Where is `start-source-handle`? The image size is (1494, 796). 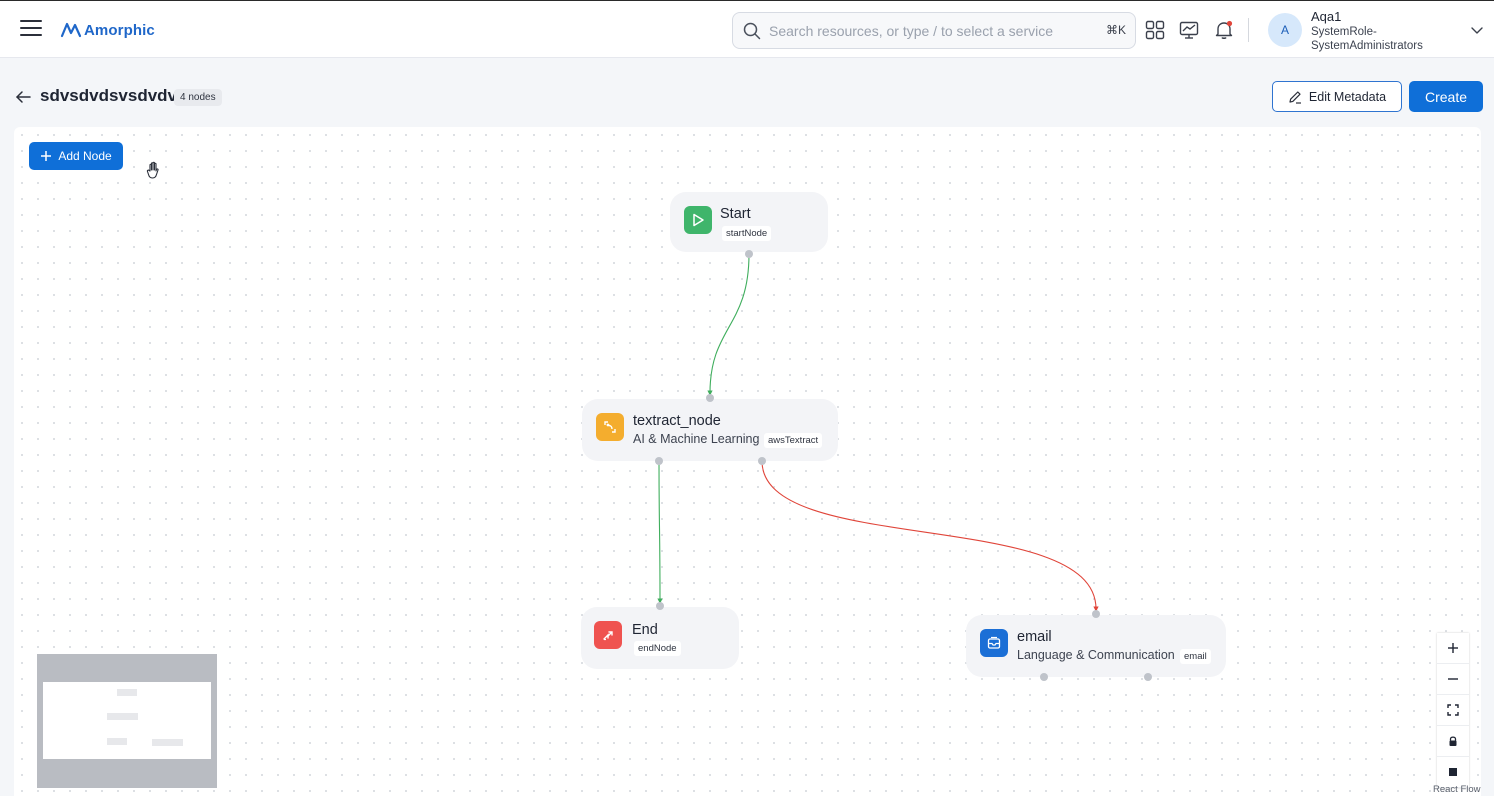
start-source-handle is located at coordinates (749, 254).